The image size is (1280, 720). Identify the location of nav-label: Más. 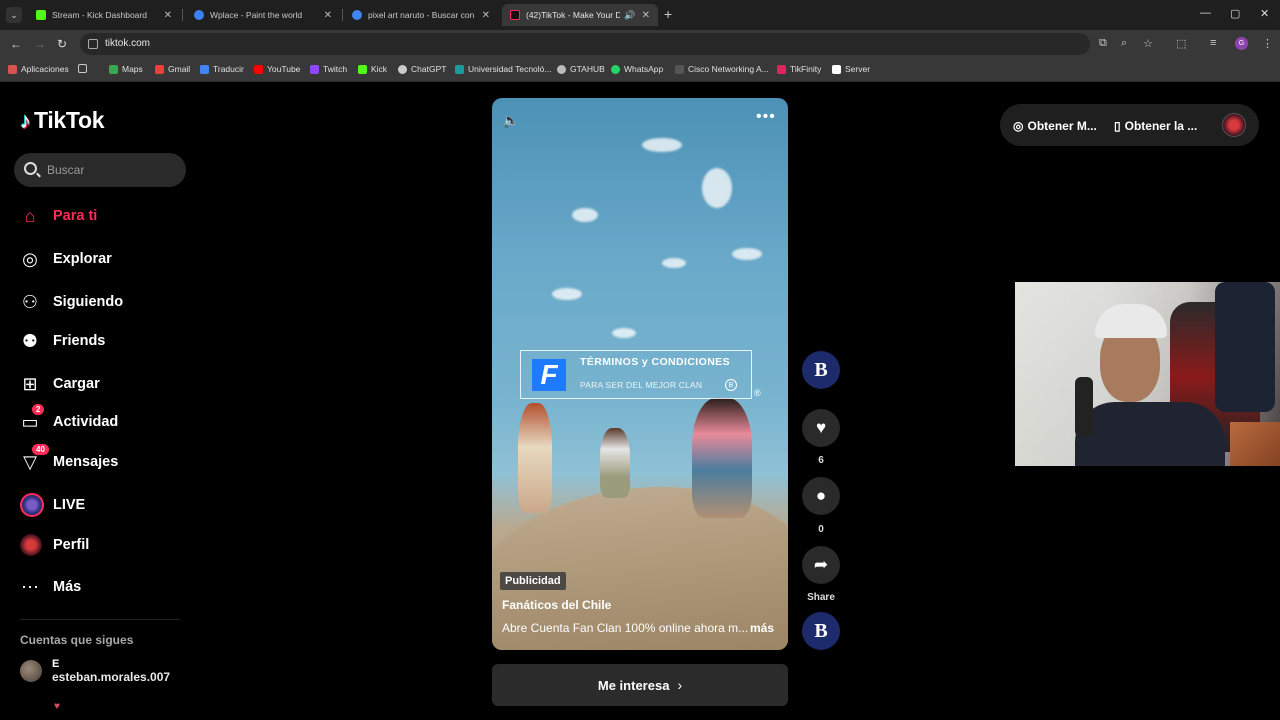
(67, 587).